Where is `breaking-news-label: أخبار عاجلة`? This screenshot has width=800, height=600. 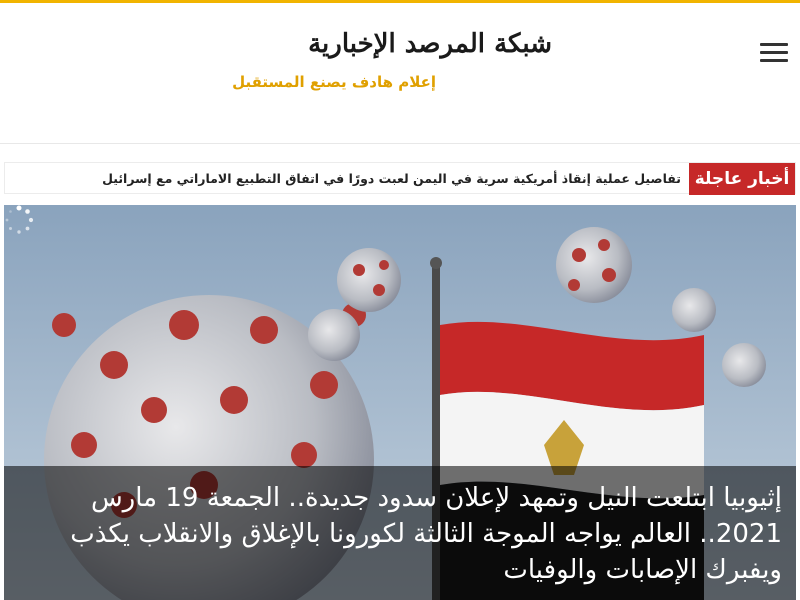
breaking-news-label: أخبار عاجلة is located at coordinates (742, 179).